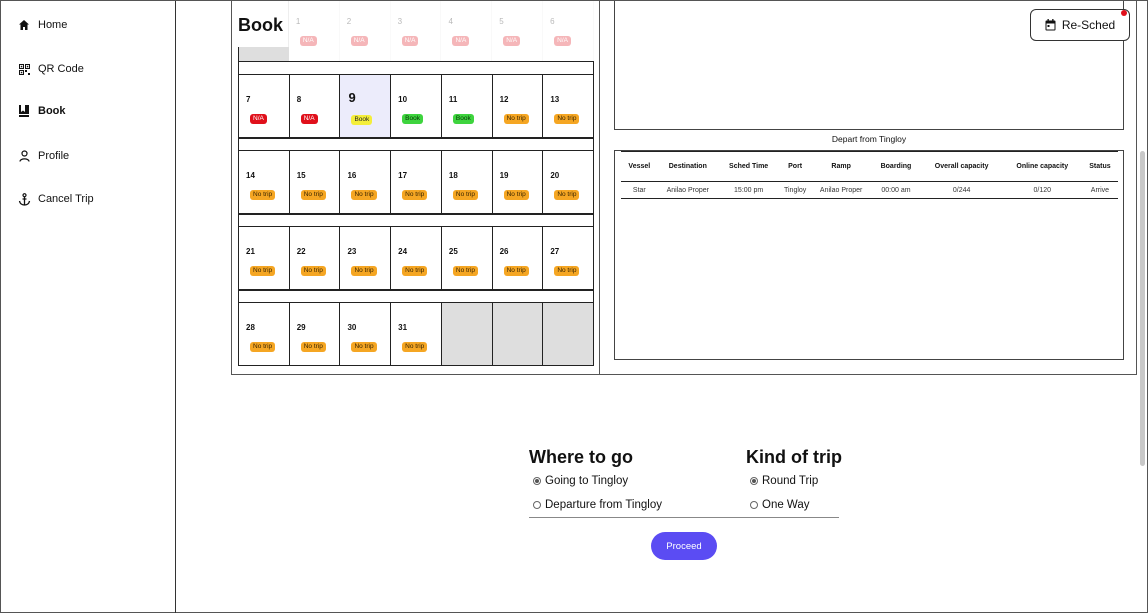  What do you see at coordinates (400, 21) in the screenshot?
I see `calendar-day-number: 3` at bounding box center [400, 21].